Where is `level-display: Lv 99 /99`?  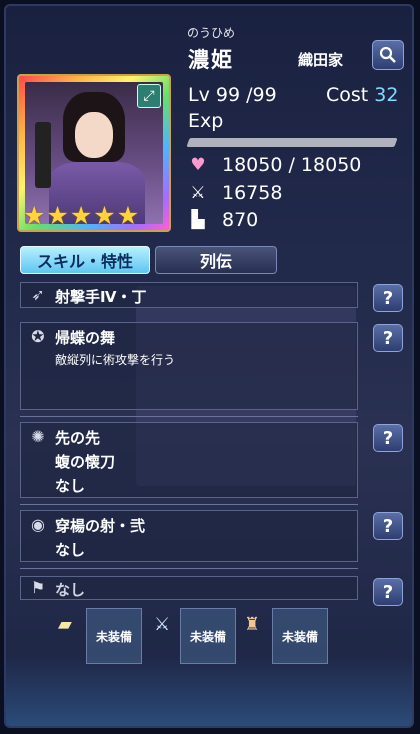 level-display: Lv 99 /99 is located at coordinates (232, 95).